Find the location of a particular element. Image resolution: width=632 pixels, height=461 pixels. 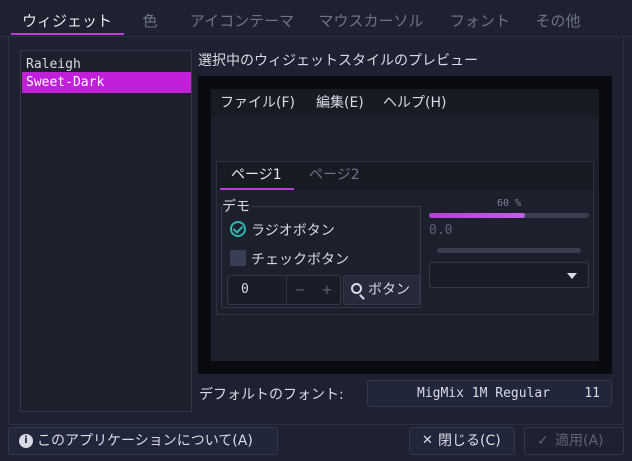

progress-bar is located at coordinates (509, 215).